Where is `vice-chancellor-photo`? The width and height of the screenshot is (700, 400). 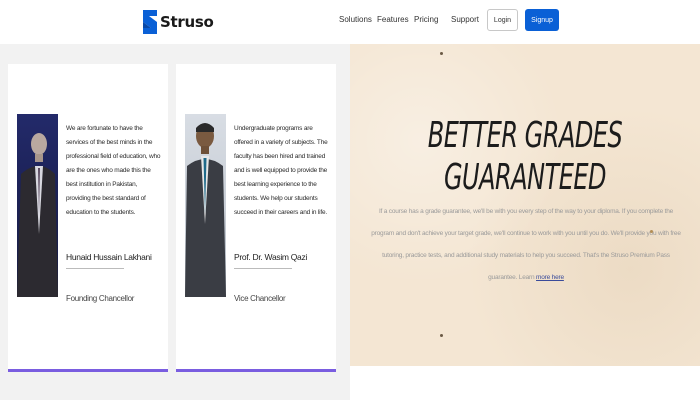
vice-chancellor-photo is located at coordinates (205, 205).